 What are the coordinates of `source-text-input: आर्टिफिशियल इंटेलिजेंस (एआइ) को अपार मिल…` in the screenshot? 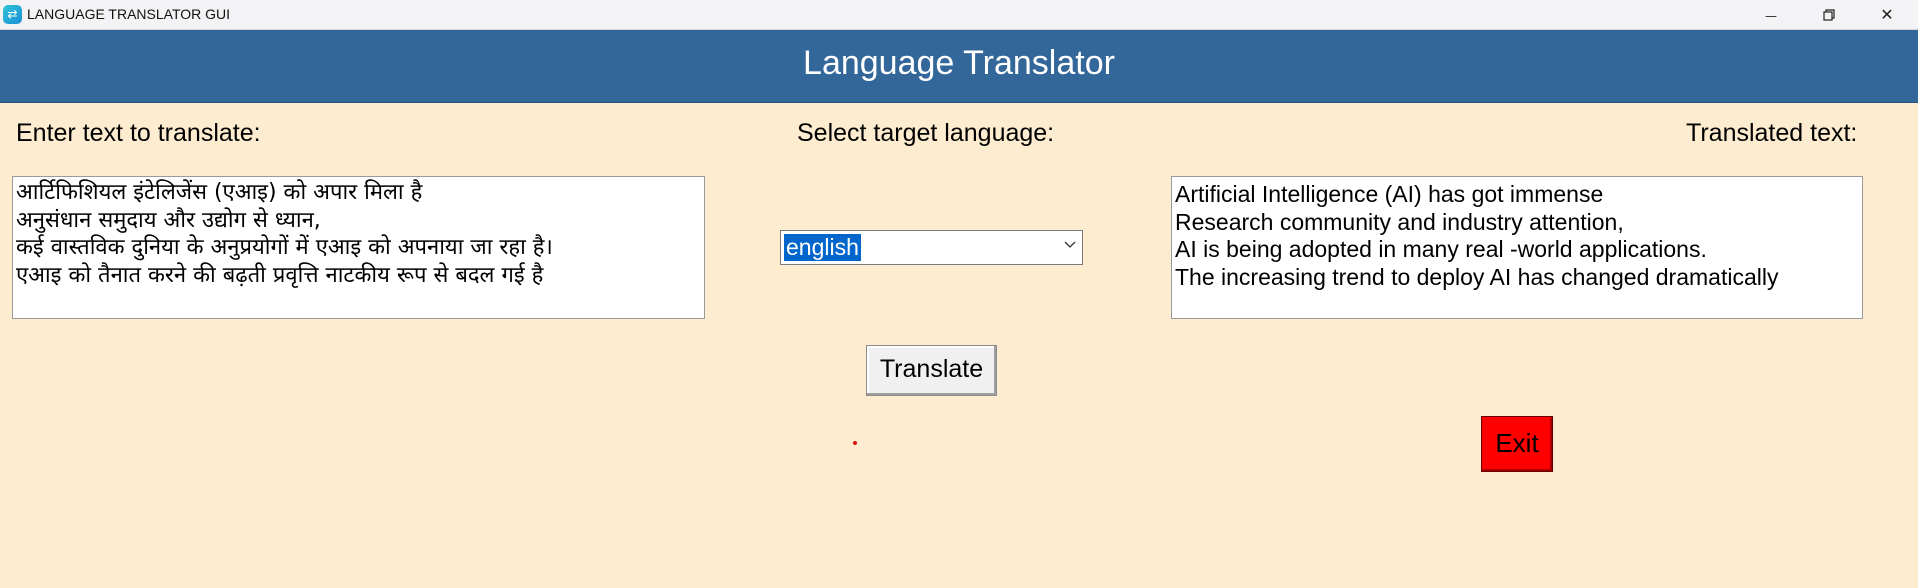 It's located at (358, 247).